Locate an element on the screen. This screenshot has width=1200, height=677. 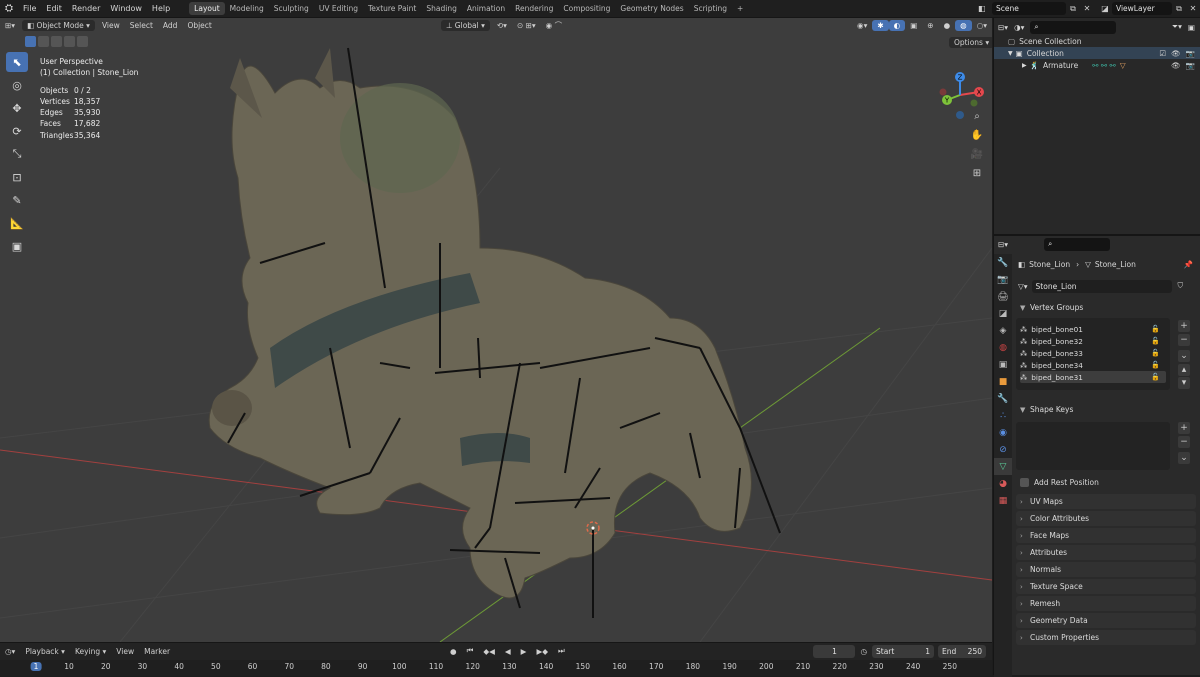
properties-search-input: ⌕ is located at coordinates (1077, 244).